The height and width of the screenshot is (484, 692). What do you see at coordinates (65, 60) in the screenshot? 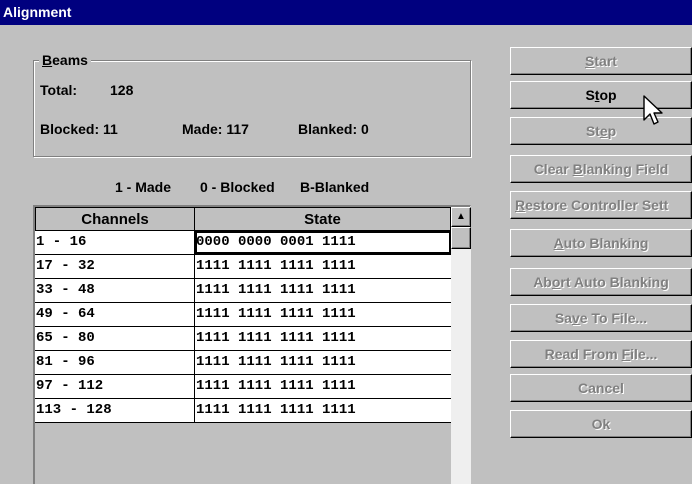
I see `beams-group-label: Beams` at bounding box center [65, 60].